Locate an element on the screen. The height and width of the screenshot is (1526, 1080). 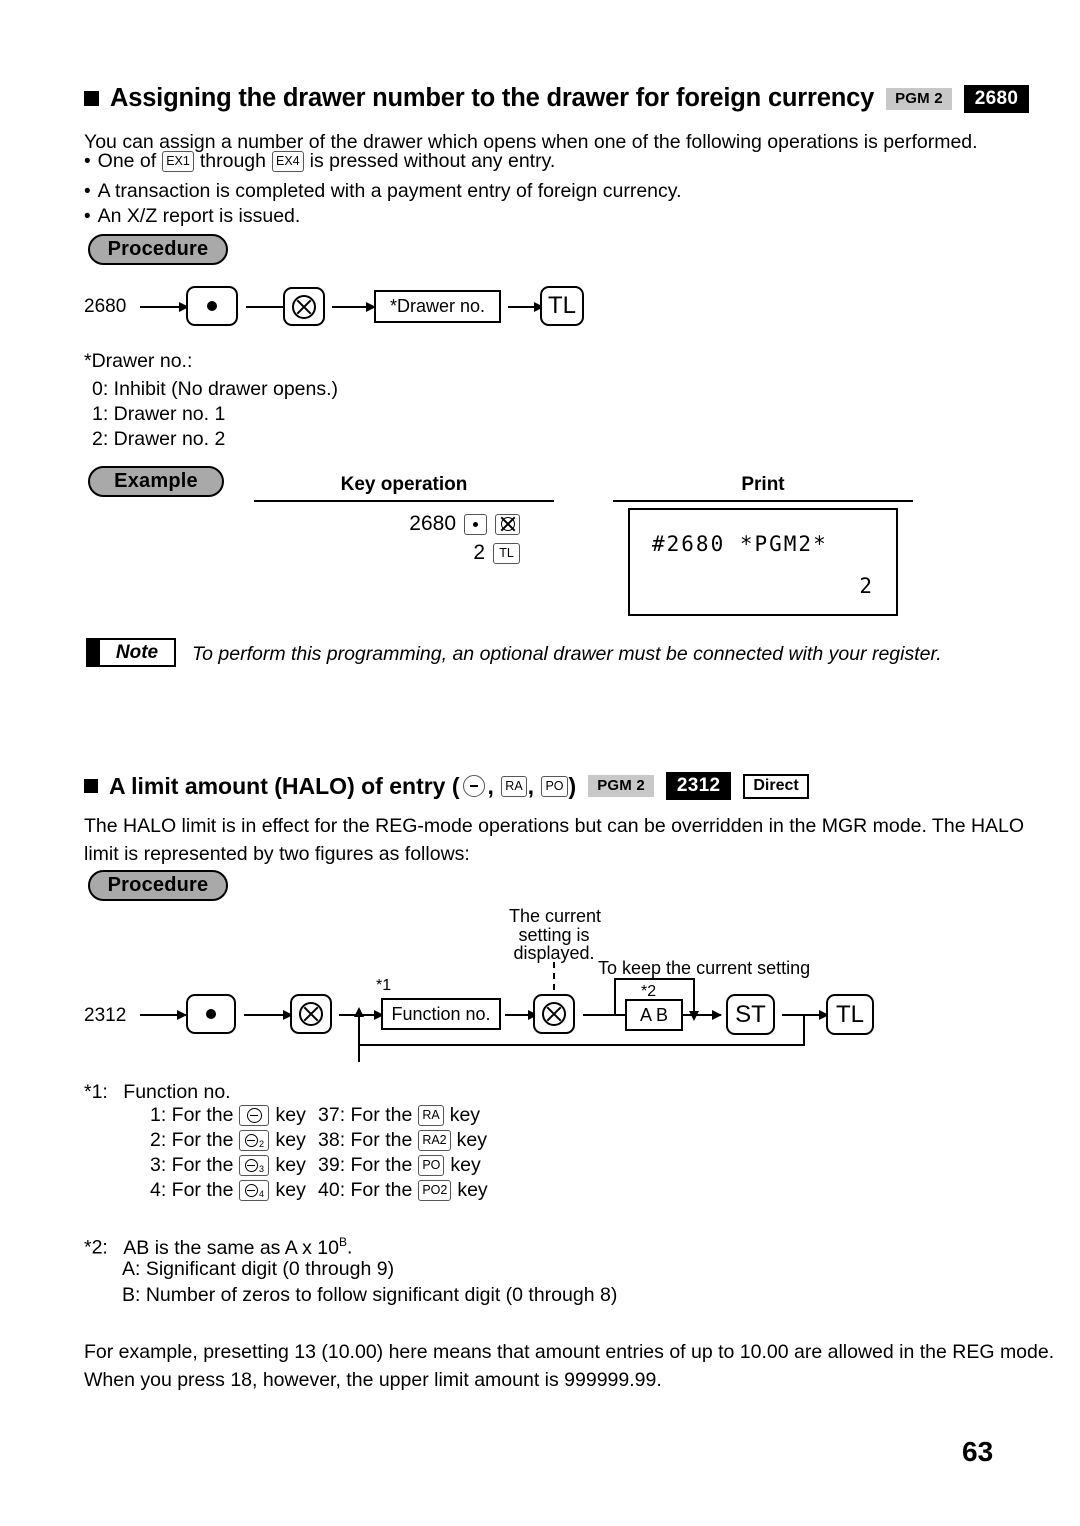
minus-key-icon is located at coordinates (473, 786).